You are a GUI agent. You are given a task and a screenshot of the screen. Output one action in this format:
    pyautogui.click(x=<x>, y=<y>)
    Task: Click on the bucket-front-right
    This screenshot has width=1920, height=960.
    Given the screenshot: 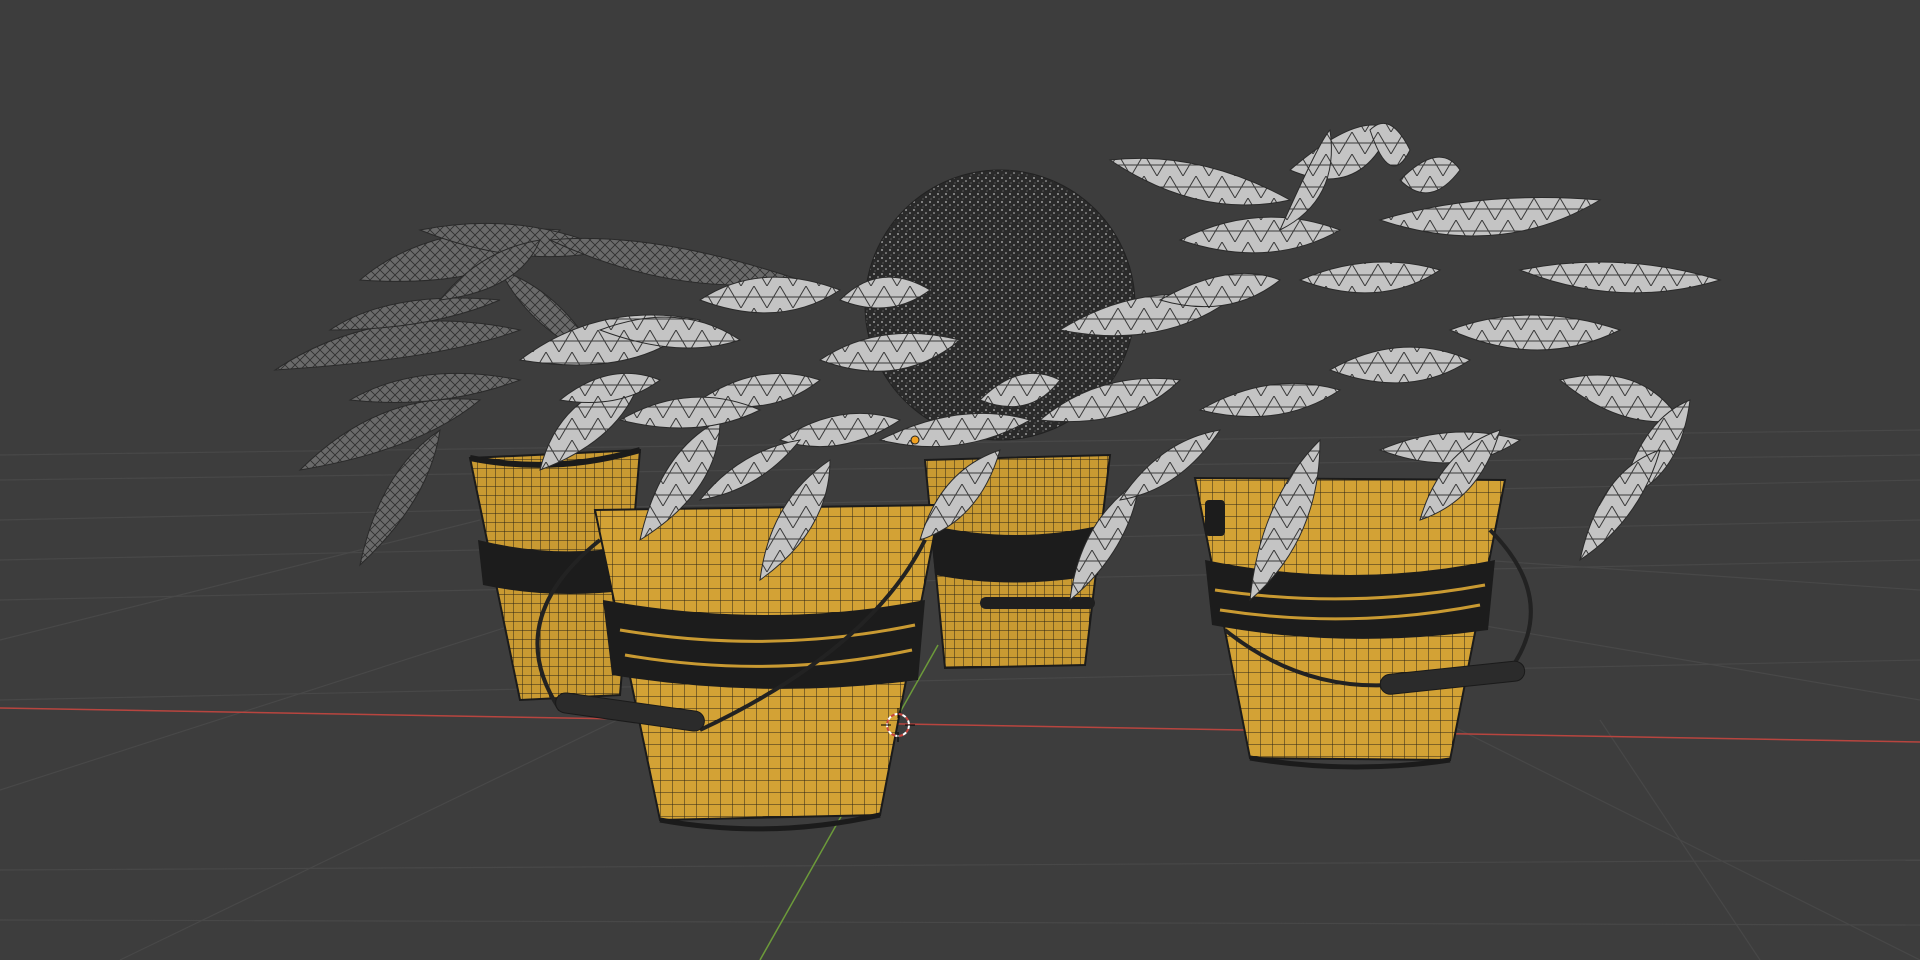 What is the action you would take?
    pyautogui.click(x=1363, y=623)
    